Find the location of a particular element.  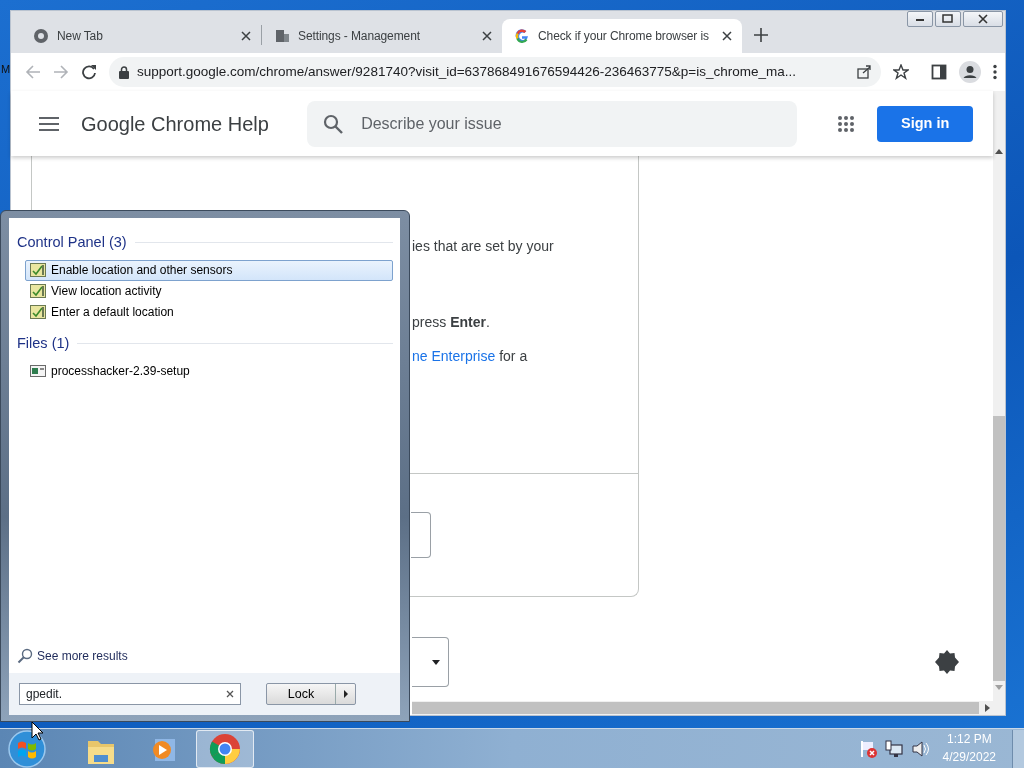

text-input-field is located at coordinates (421, 535).